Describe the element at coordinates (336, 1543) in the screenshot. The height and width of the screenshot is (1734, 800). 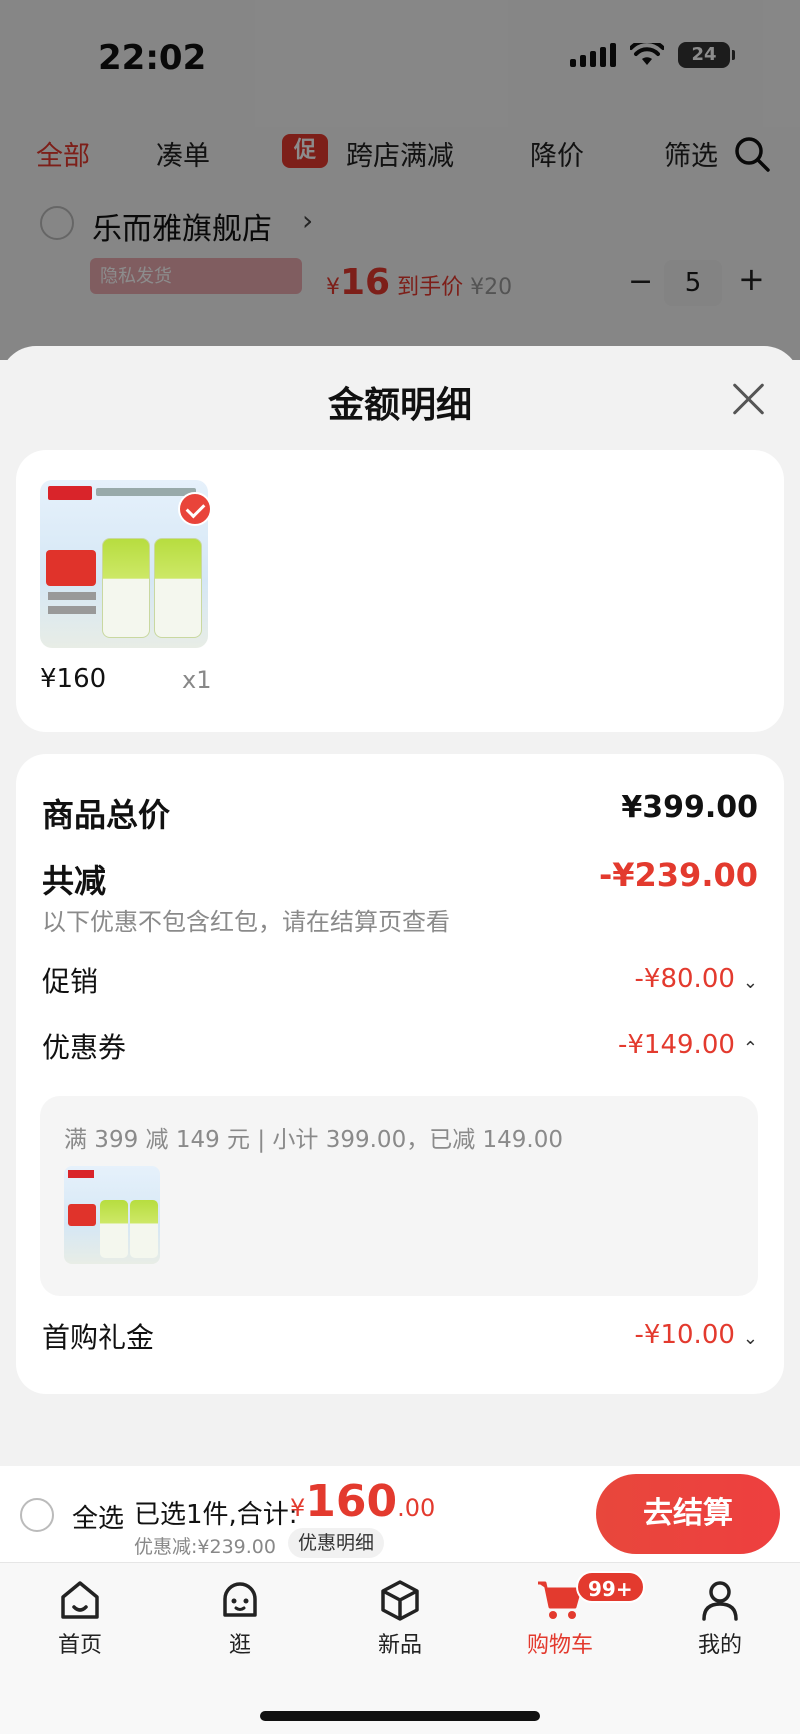
I see `amount-detail-button: 优惠明细` at that location.